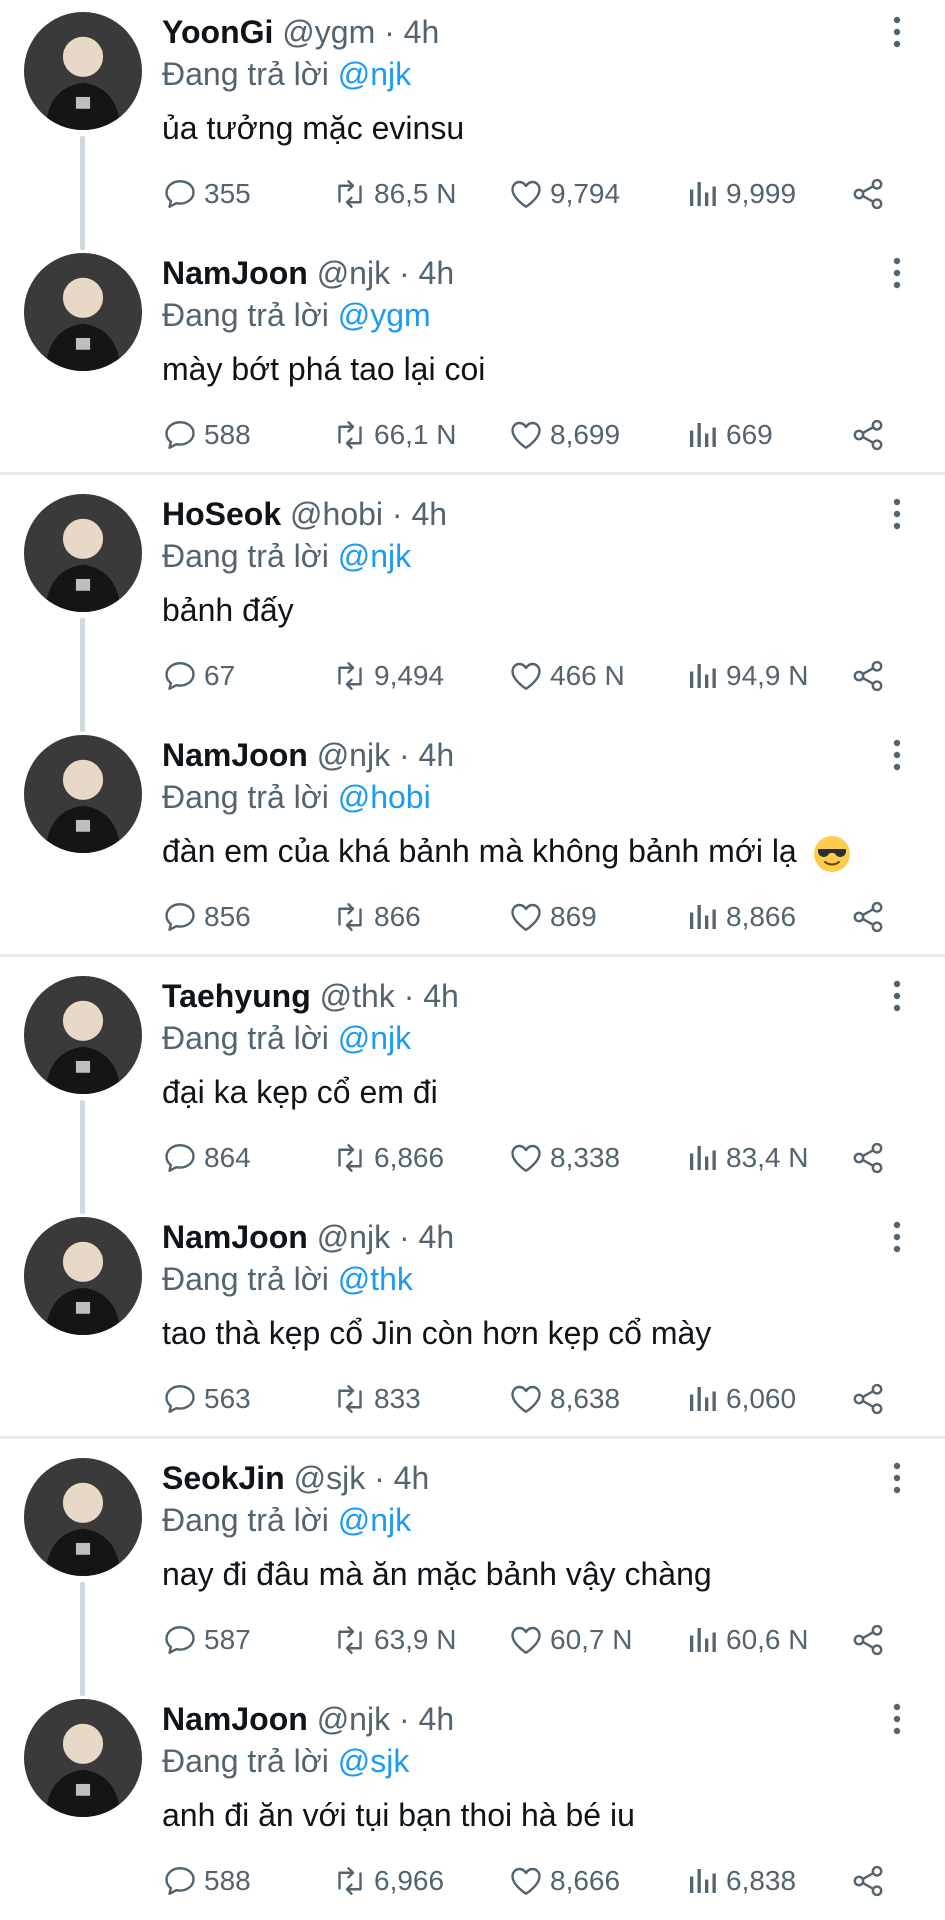 The image size is (945, 1920). Describe the element at coordinates (388, 1158) in the screenshot. I see `retweet-button: 6,866` at that location.